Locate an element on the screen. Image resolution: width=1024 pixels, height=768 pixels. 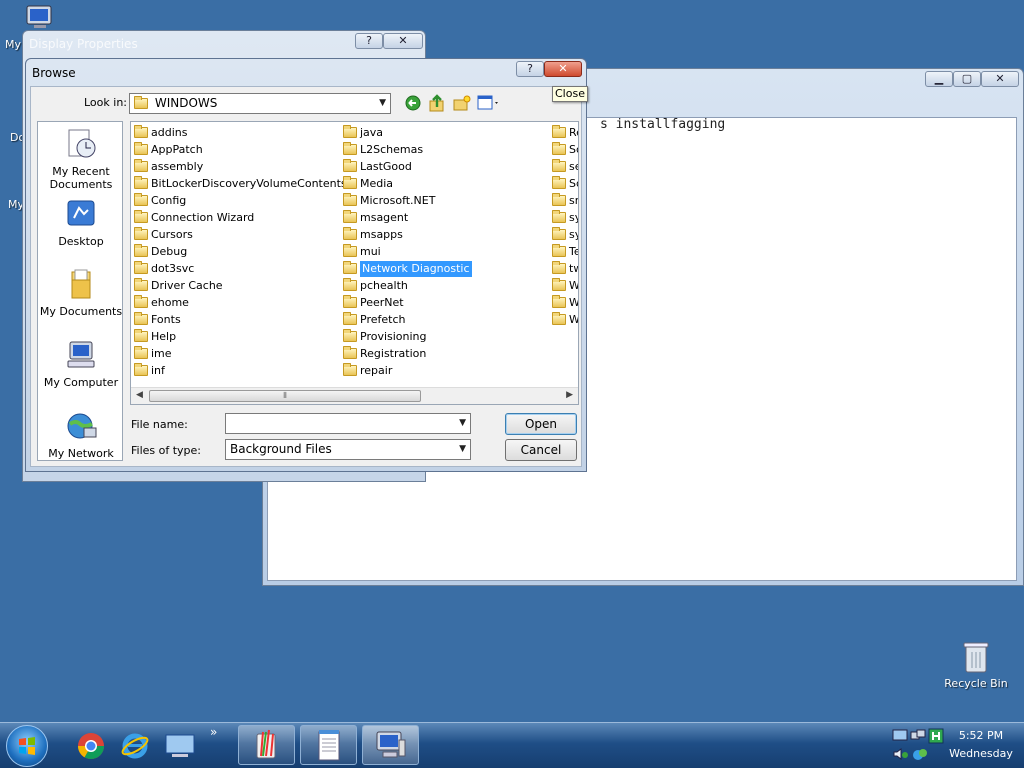
start-button is located at coordinates (27, 746).